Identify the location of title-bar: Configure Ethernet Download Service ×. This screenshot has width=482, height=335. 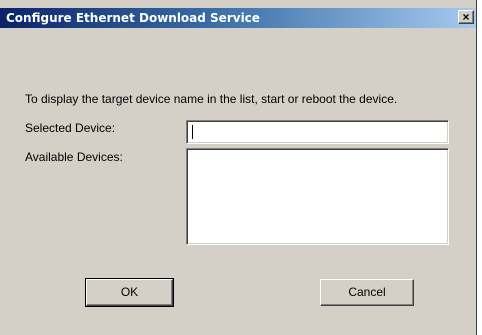
(238, 18).